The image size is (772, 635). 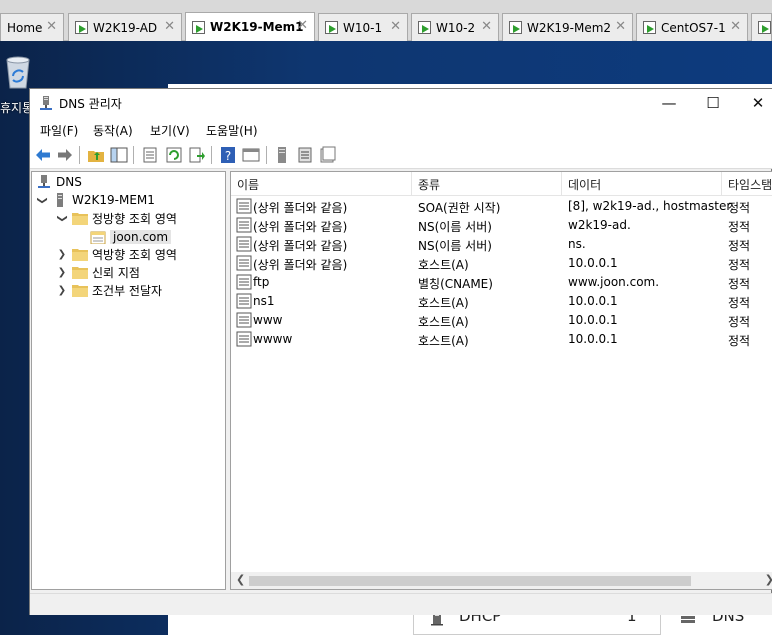 What do you see at coordinates (501, 282) in the screenshot?
I see `table-row: ftp 별칭(CNAME) www.joon.com. 정적` at bounding box center [501, 282].